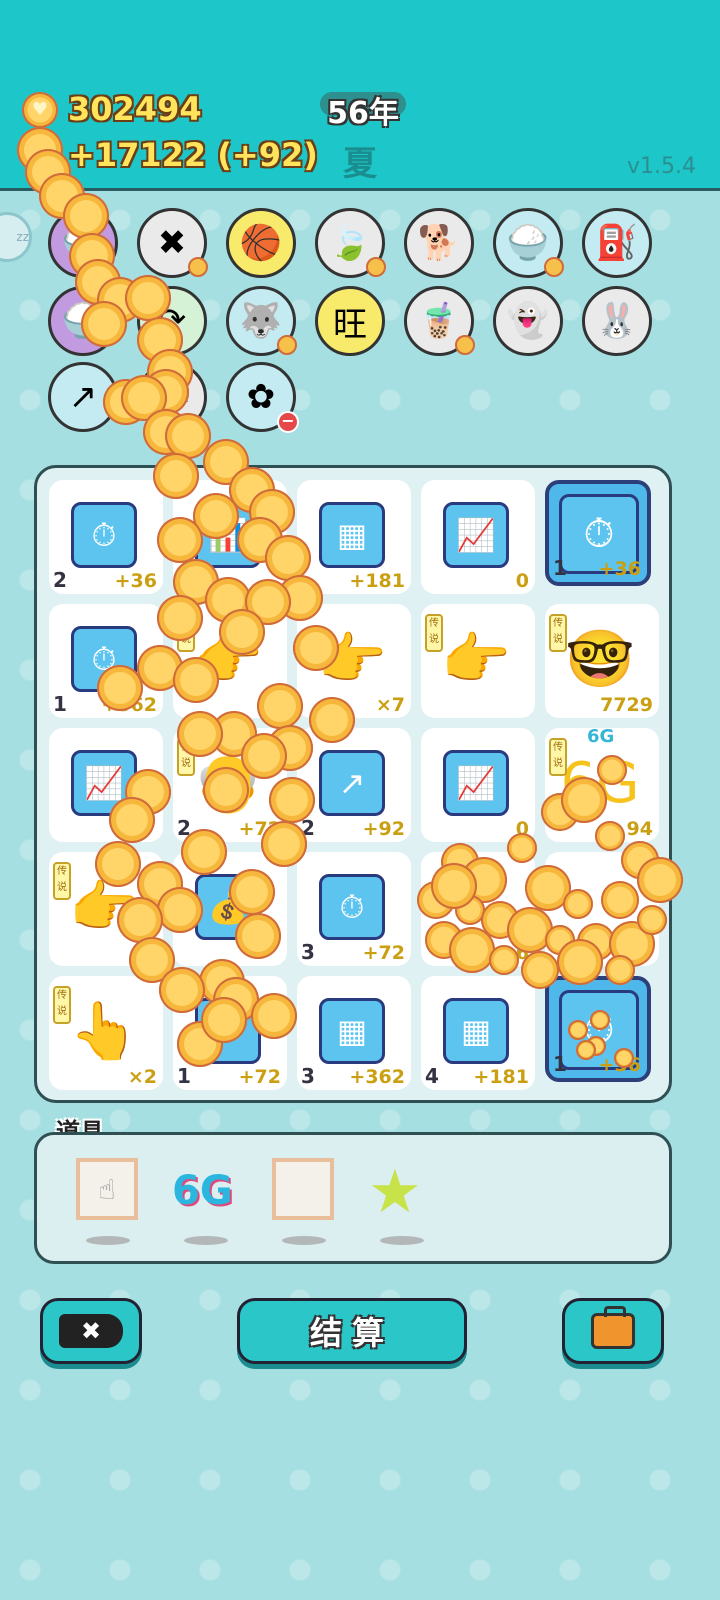 The height and width of the screenshot is (1600, 720). What do you see at coordinates (108, 1190) in the screenshot?
I see `item-pointer: ☝` at bounding box center [108, 1190].